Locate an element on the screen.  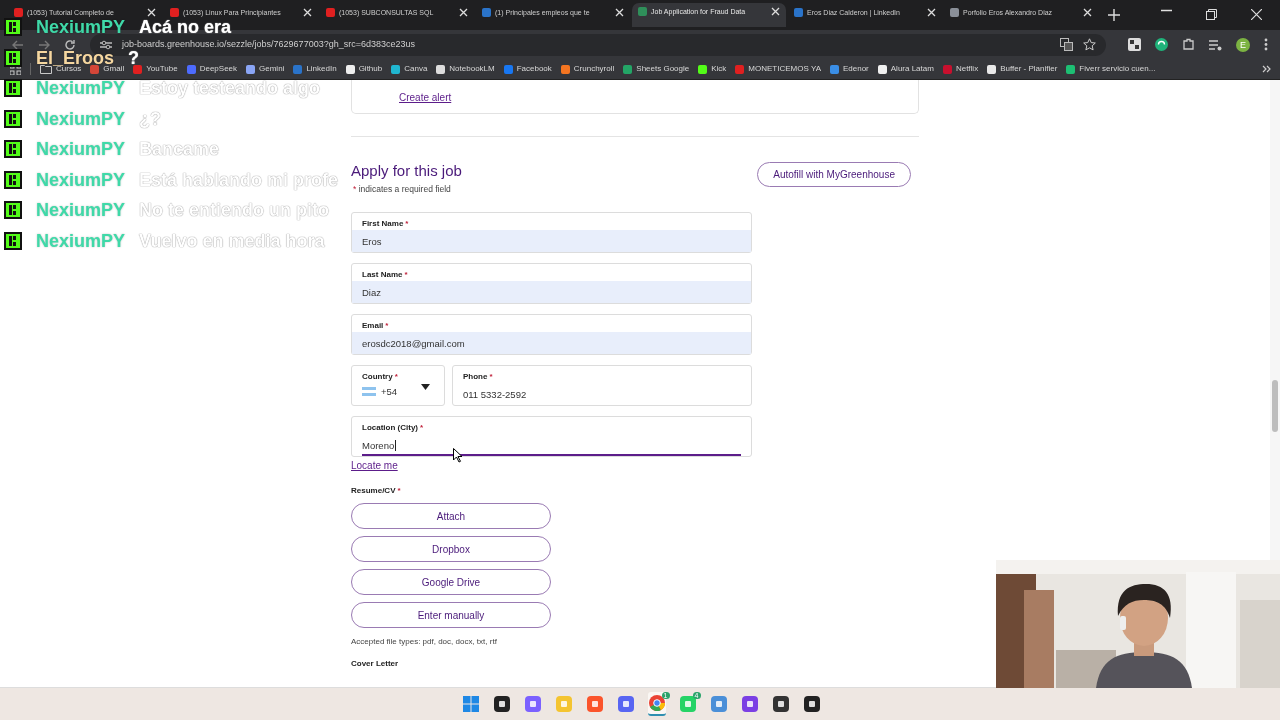
text-field: Phone * 011 5332-2592 is located at coordinates (602, 385).